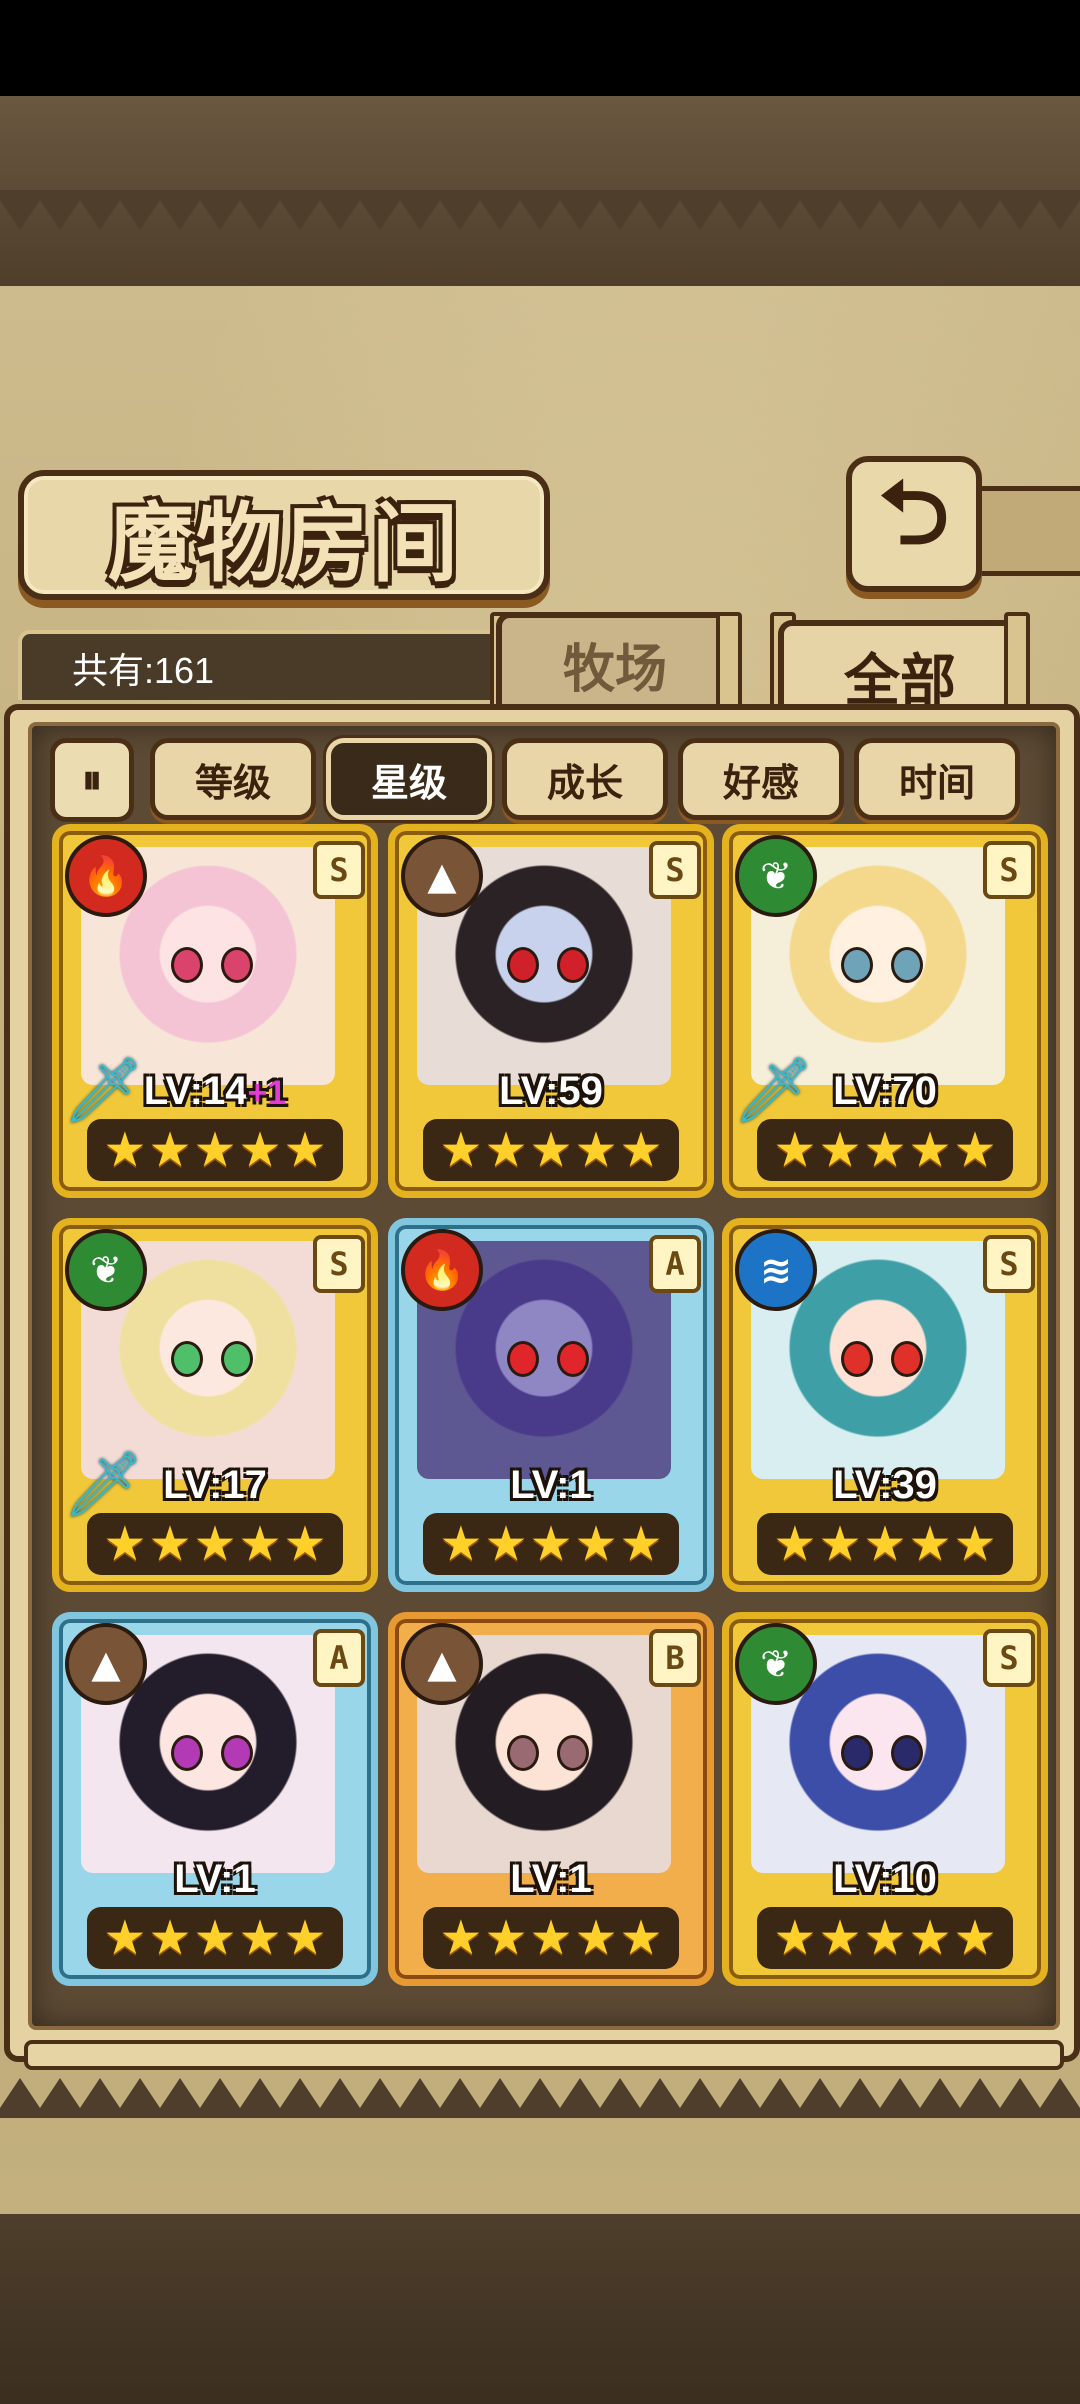  I want to click on monster-level: LV:14+1, so click(215, 1091).